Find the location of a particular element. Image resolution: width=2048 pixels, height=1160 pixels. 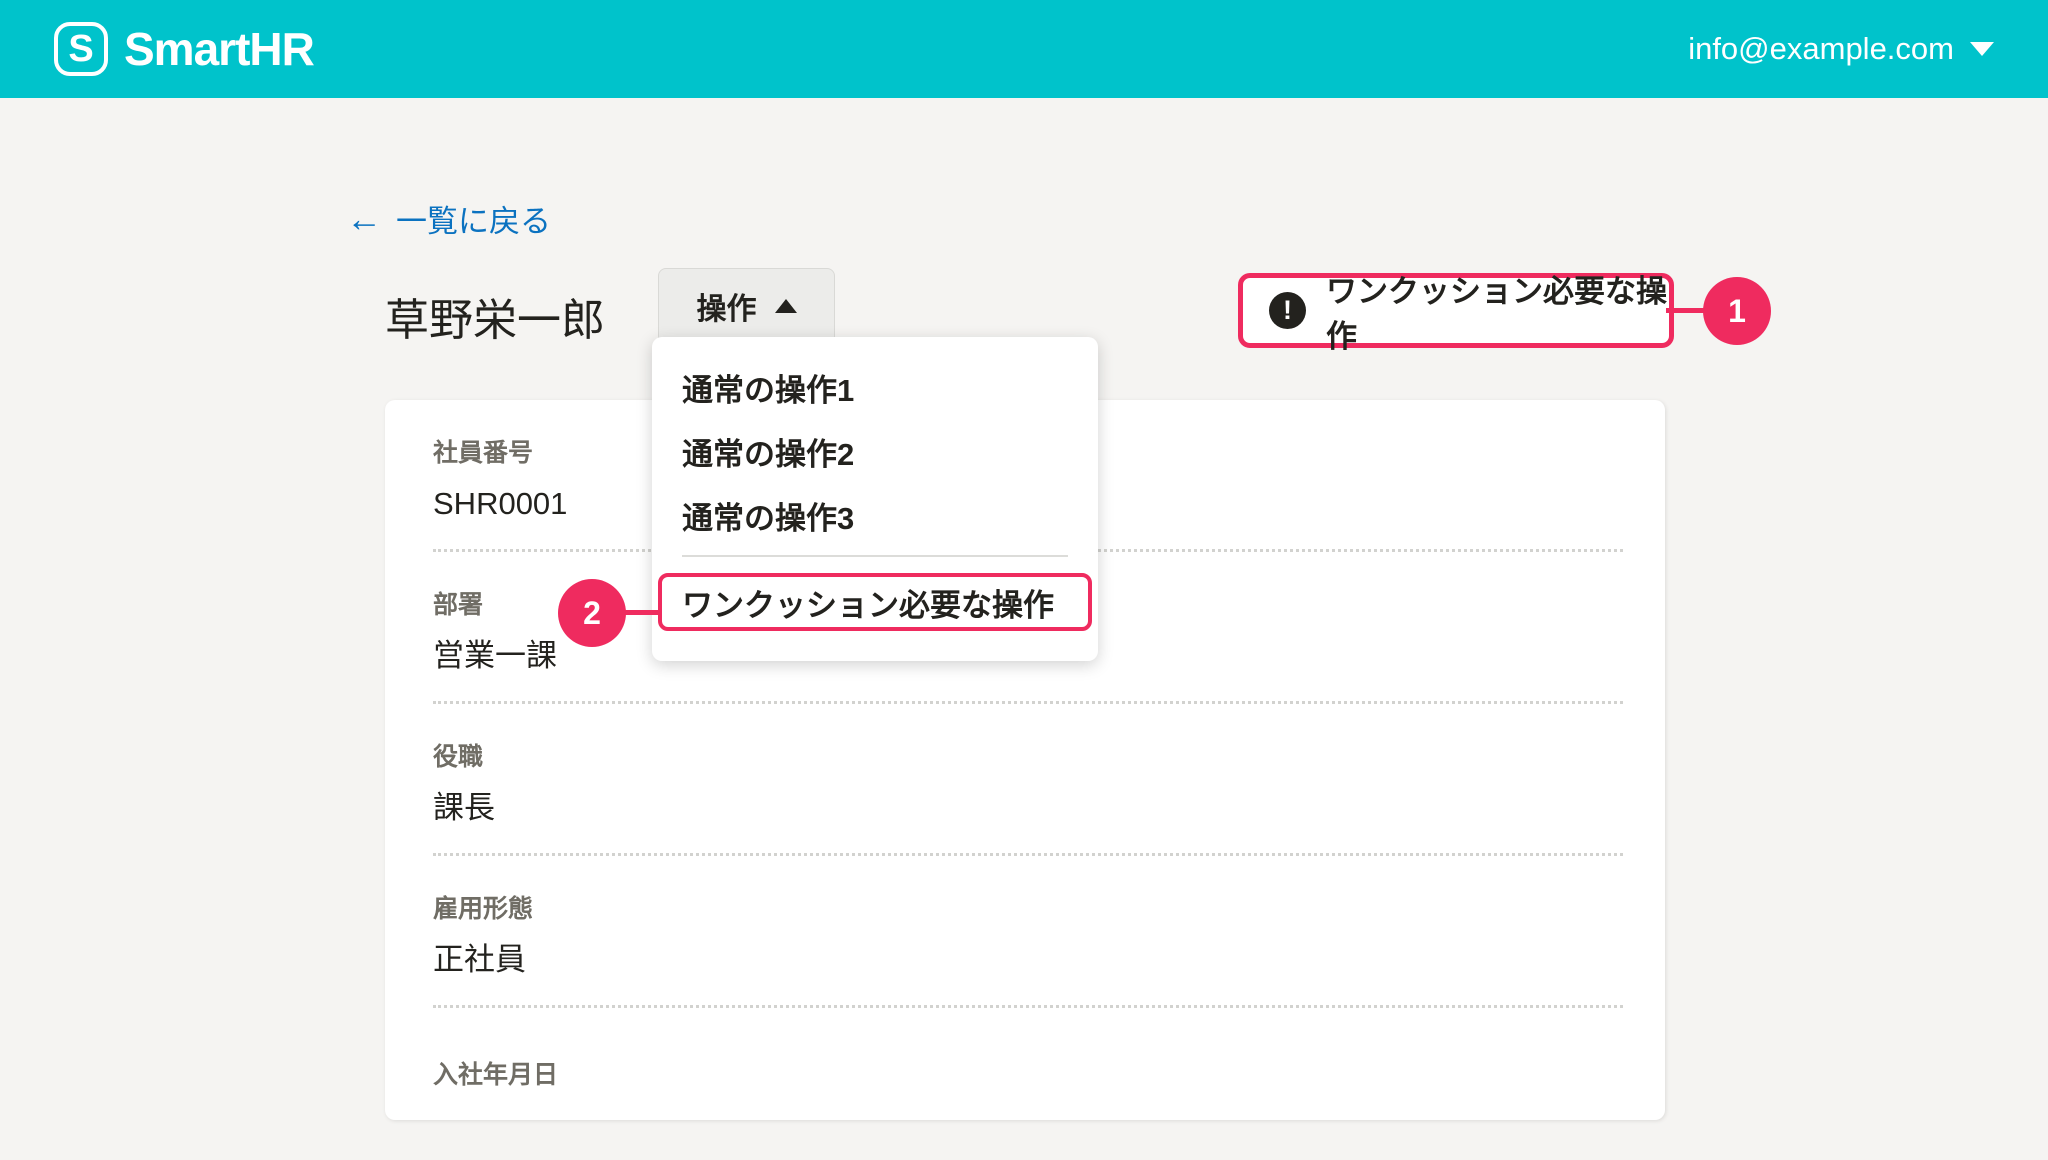

brand-name: SmartHR is located at coordinates (219, 49).